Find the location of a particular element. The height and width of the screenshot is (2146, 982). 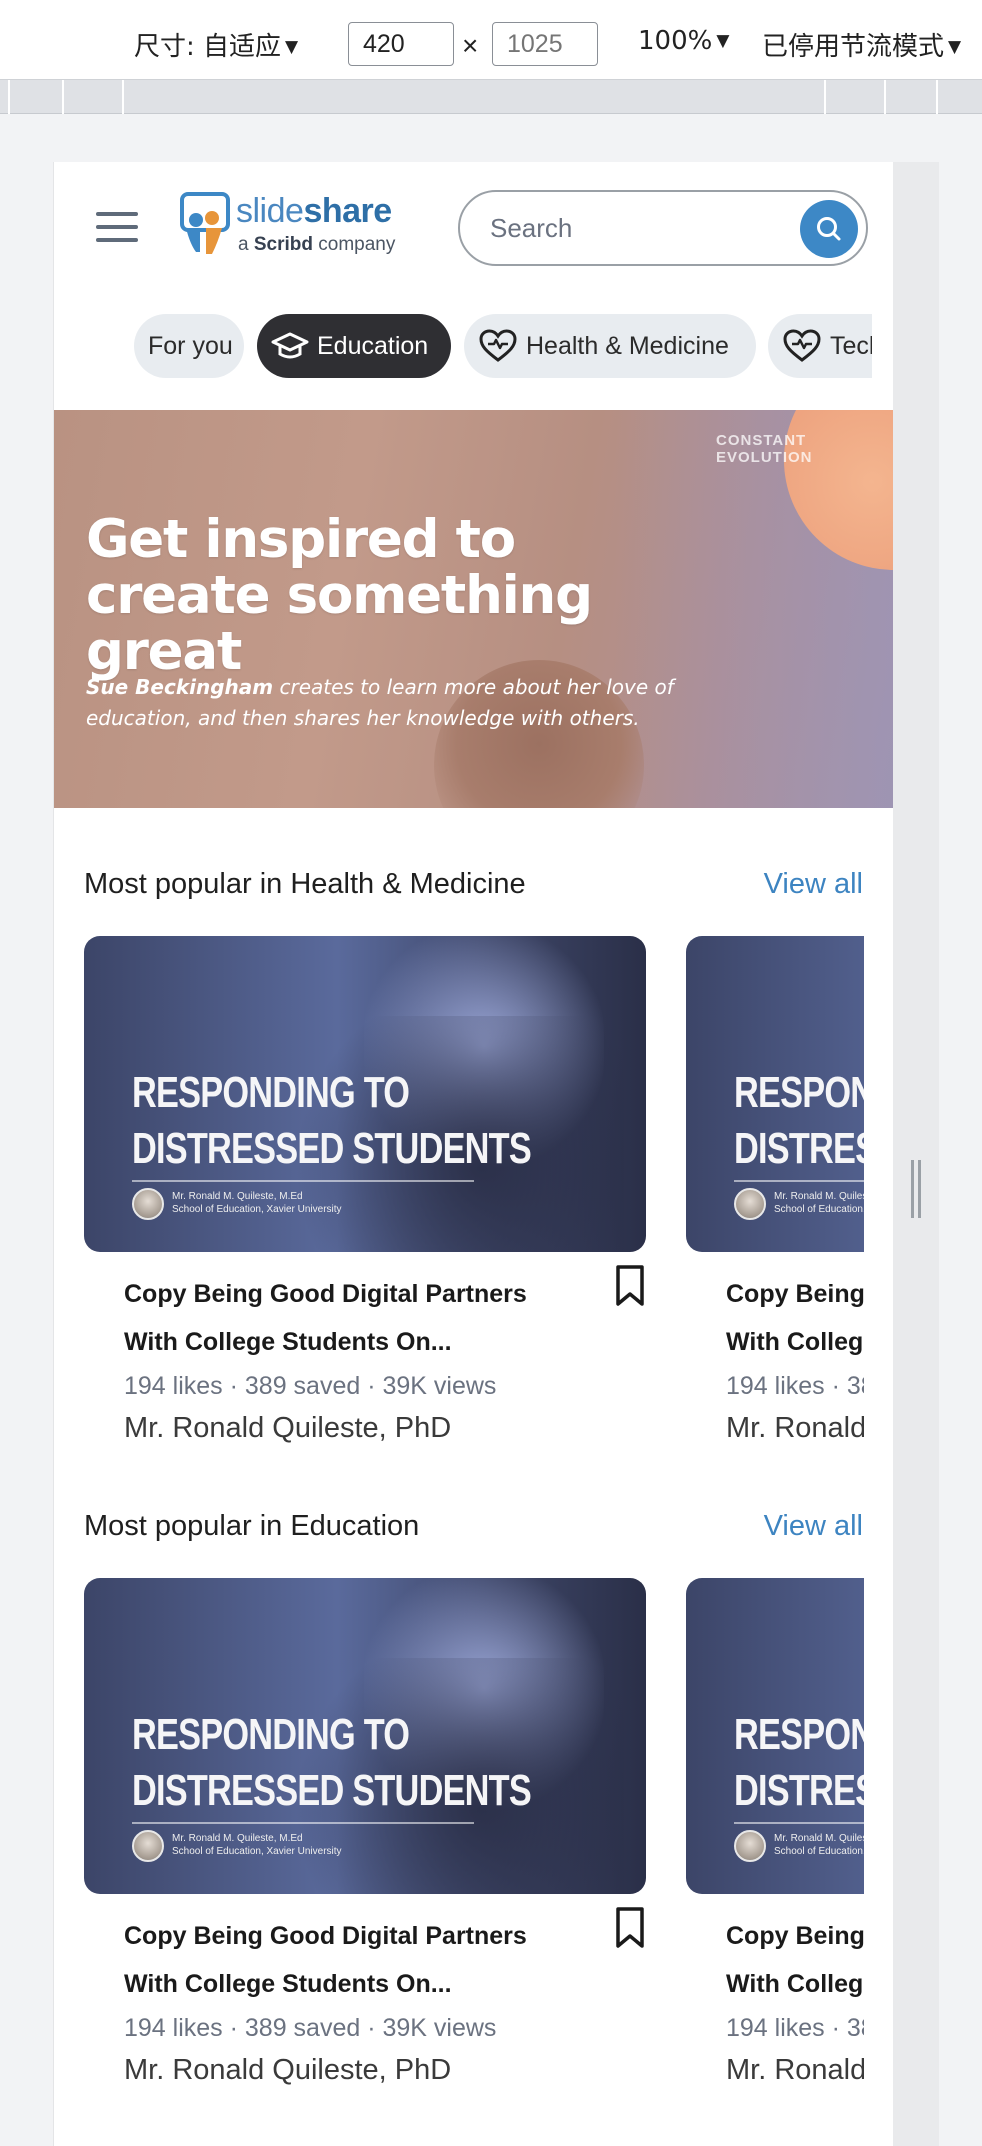

viewport-height-input is located at coordinates (545, 44).